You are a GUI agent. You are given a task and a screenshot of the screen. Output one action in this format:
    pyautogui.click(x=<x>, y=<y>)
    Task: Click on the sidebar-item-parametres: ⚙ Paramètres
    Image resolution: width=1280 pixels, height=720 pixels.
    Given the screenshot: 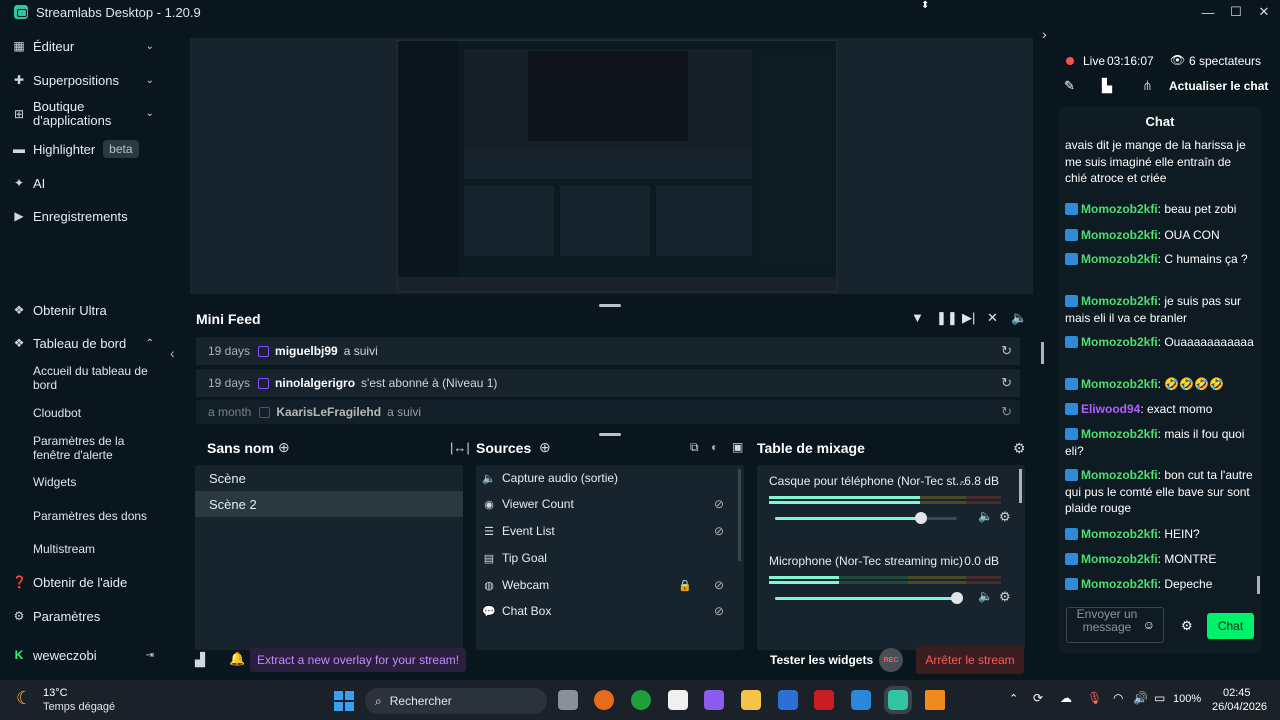 What is the action you would take?
    pyautogui.click(x=83, y=616)
    